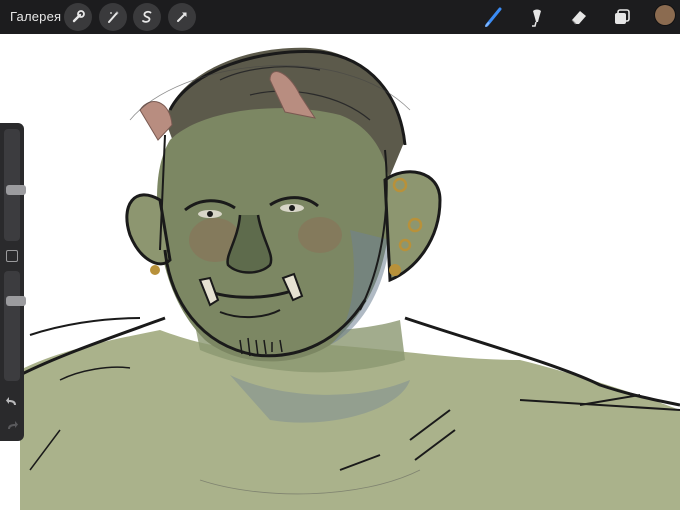  I want to click on magic-wand-icon, so click(113, 17).